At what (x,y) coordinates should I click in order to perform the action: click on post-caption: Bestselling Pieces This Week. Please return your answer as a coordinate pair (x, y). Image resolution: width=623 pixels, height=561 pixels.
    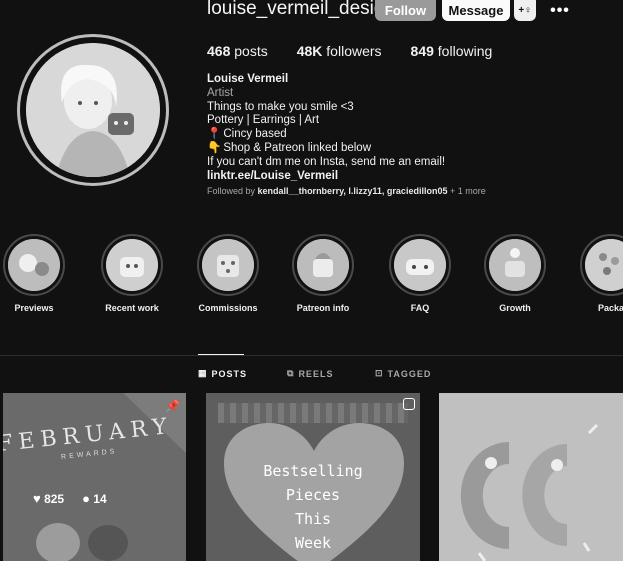
    Looking at the image, I should click on (313, 507).